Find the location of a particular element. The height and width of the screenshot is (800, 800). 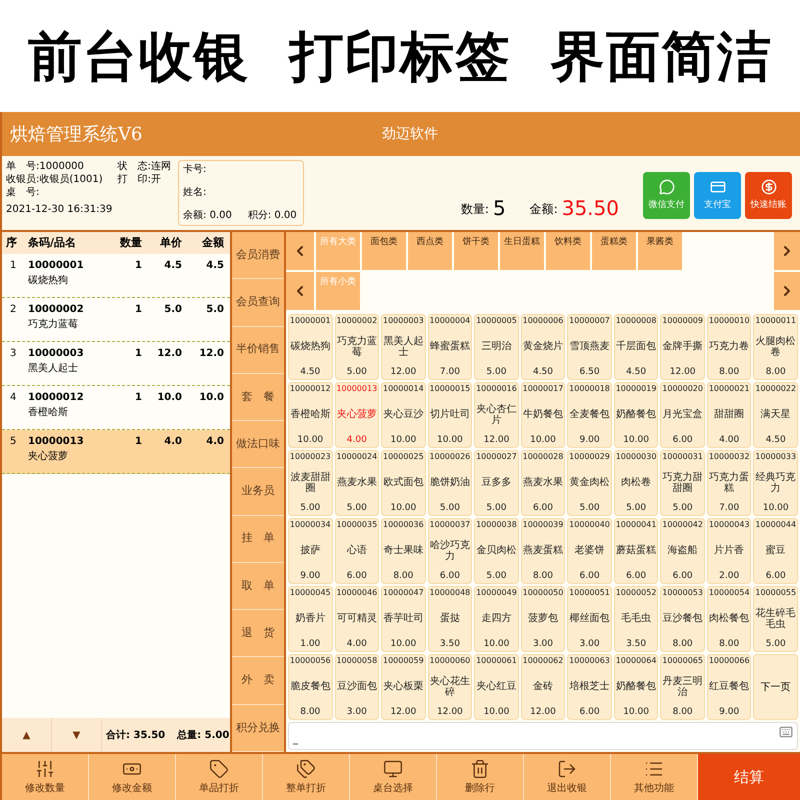

product-tile: 10000004 蜂蜜蛋糕 7.00 is located at coordinates (450, 347).